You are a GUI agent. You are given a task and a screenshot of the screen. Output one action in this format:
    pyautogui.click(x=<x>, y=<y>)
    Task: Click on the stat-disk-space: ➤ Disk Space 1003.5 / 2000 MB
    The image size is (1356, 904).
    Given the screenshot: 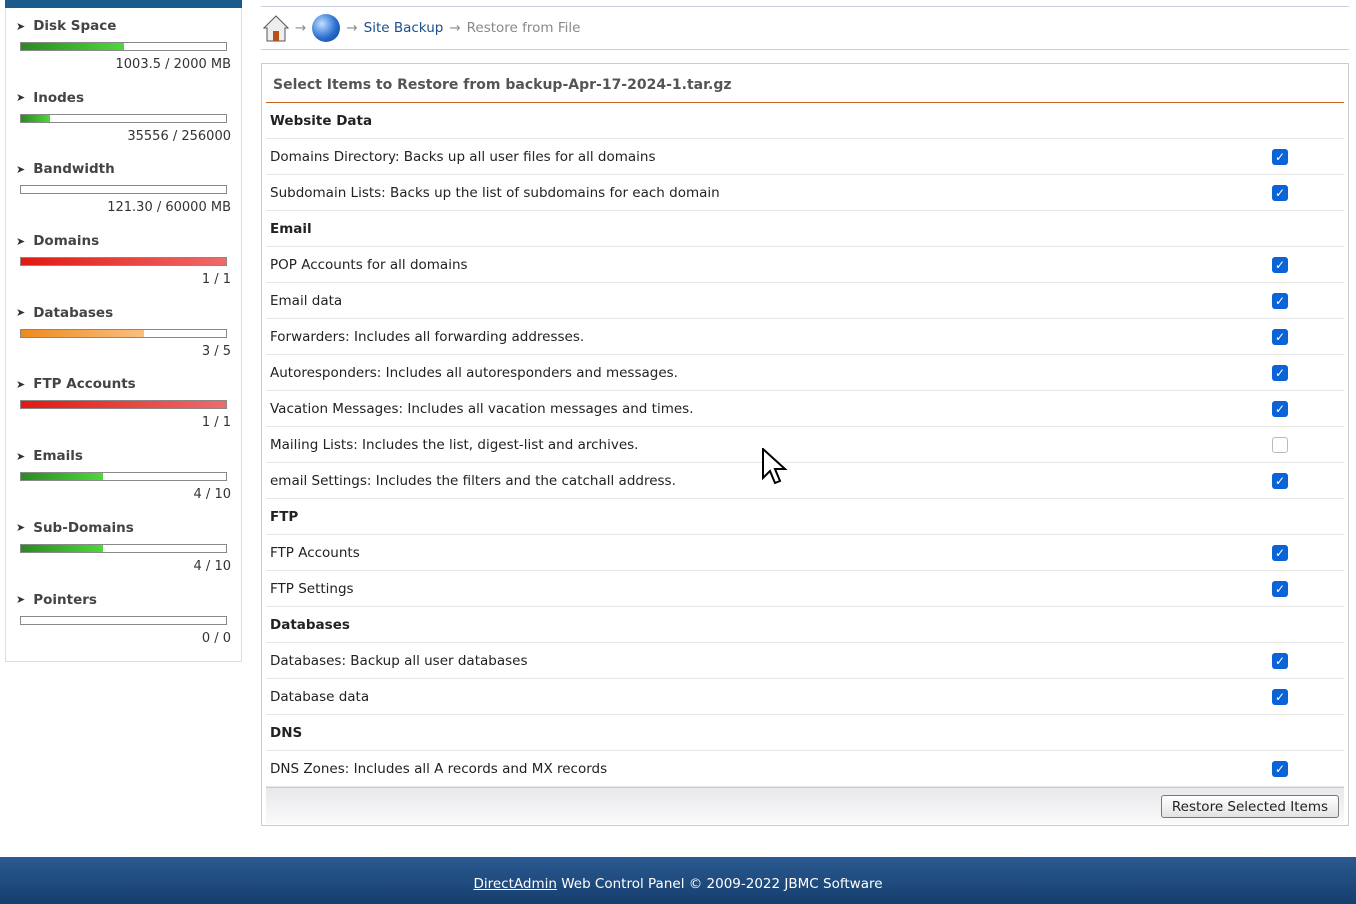 What is the action you would take?
    pyautogui.click(x=123, y=44)
    